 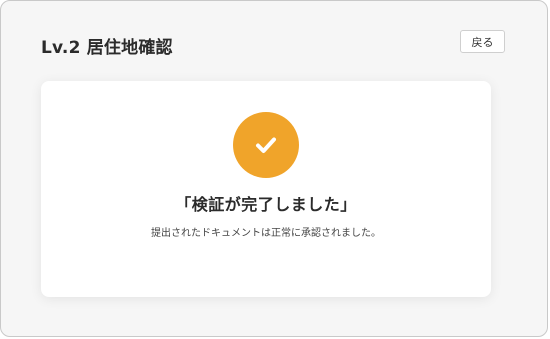 I want to click on success-message: 提出されたドキュメントは正常に承認されました。, so click(x=266, y=233).